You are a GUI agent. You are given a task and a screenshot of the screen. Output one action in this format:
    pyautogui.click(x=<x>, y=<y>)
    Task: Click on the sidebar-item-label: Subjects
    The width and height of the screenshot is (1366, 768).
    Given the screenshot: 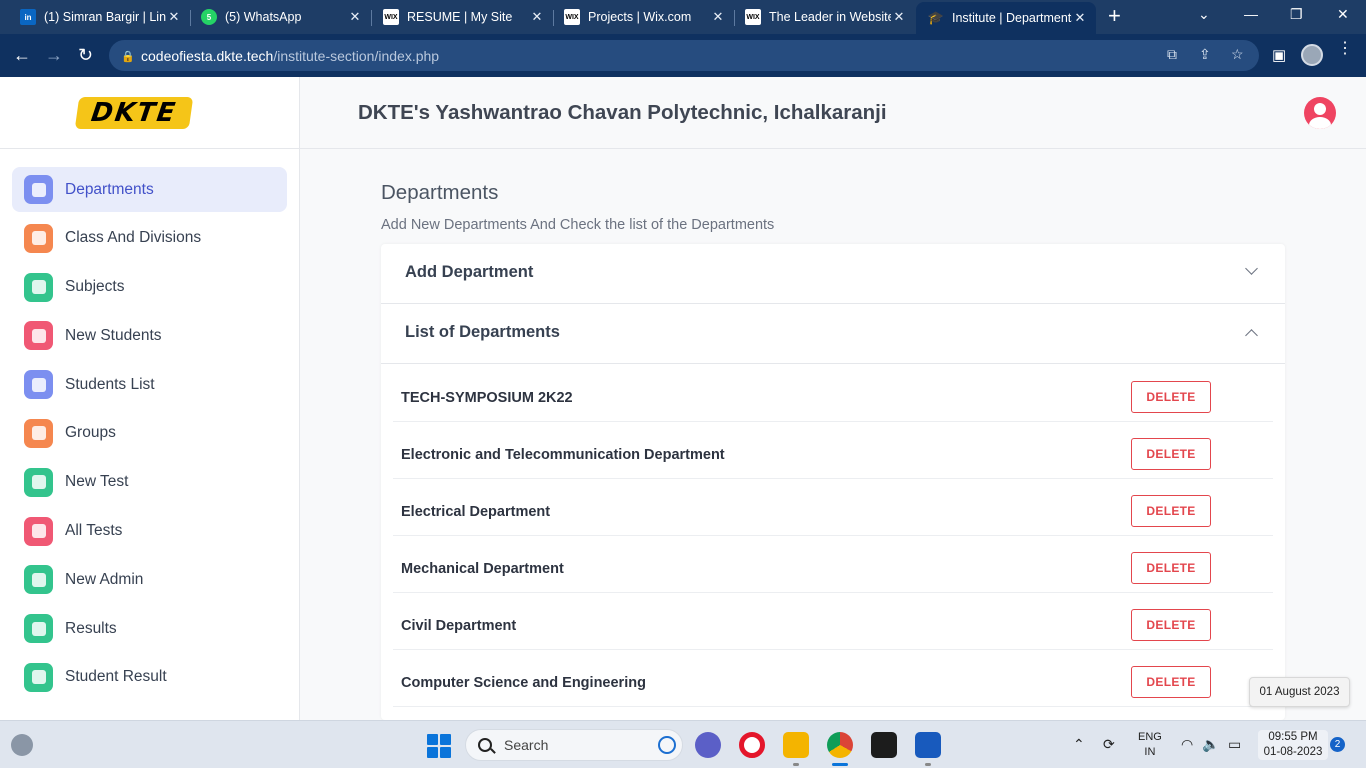 What is the action you would take?
    pyautogui.click(x=95, y=287)
    